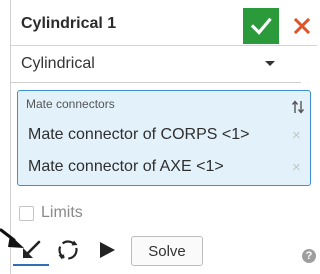 This screenshot has height=274, width=320. I want to click on limits-checkbox, so click(26, 213).